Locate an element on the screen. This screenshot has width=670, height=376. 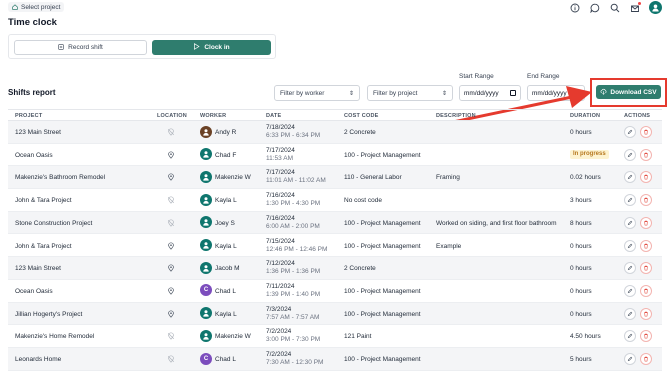
play-icon is located at coordinates (196, 47).